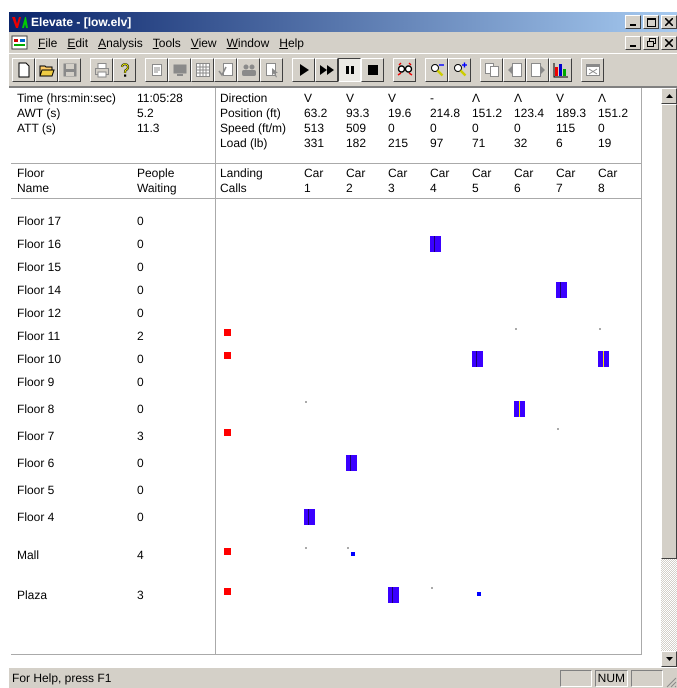 This screenshot has width=677, height=688. What do you see at coordinates (180, 70) in the screenshot?
I see `monitor-icon` at bounding box center [180, 70].